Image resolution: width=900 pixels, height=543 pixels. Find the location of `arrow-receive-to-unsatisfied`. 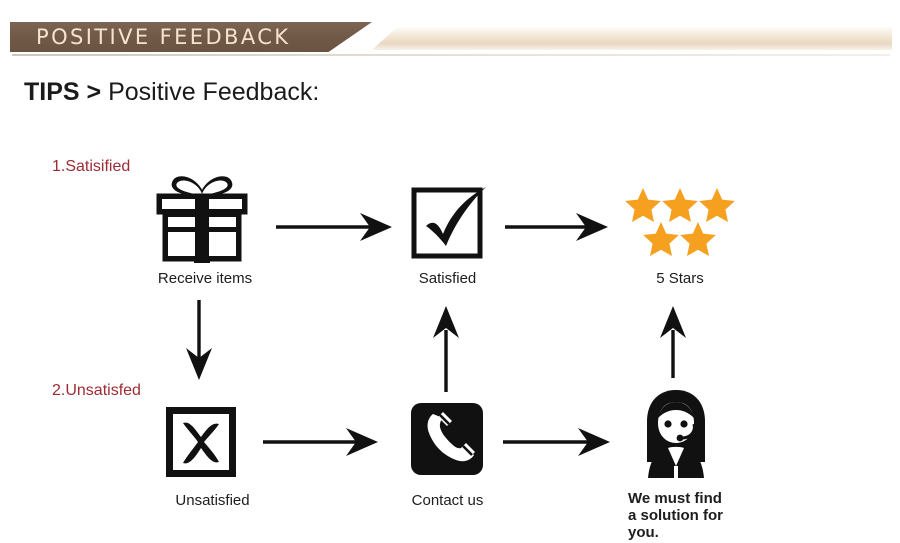

arrow-receive-to-unsatisfied is located at coordinates (199, 340).